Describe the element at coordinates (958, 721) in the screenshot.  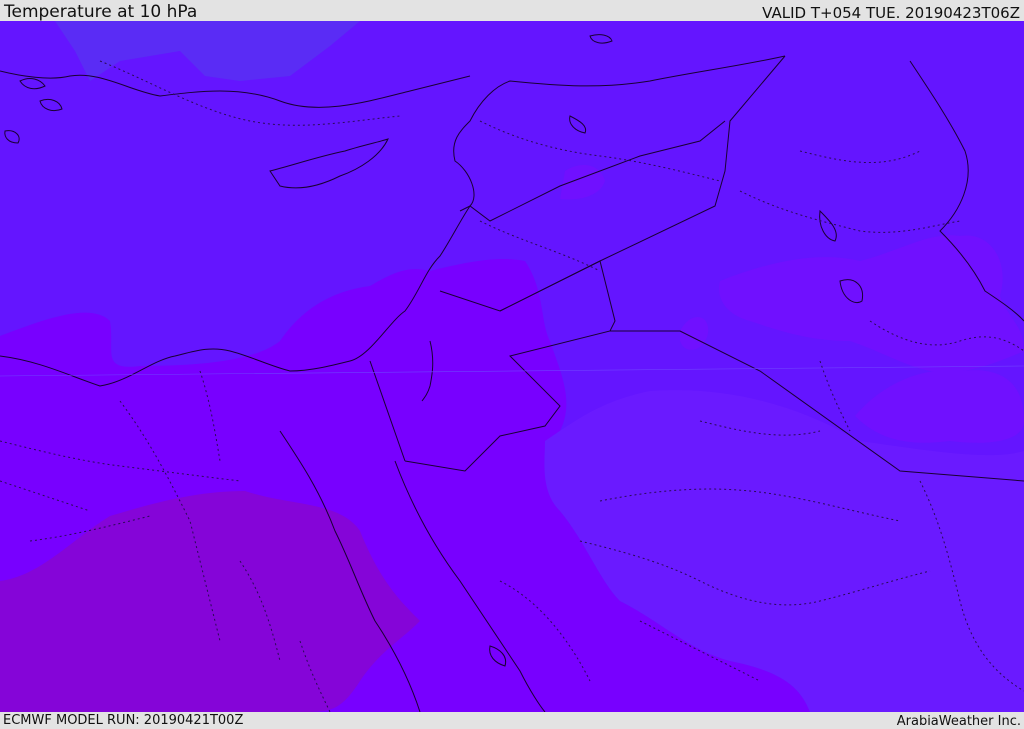
I see `credit-label: ArabiaWeather Inc.` at that location.